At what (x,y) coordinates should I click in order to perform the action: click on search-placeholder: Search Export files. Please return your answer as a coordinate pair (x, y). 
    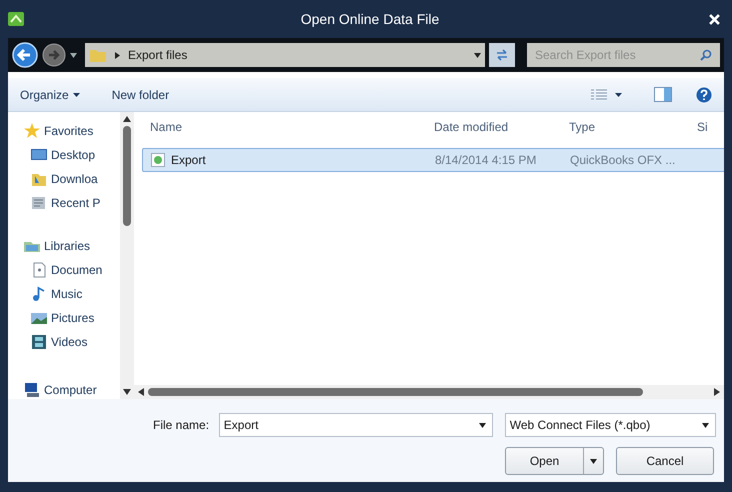
    Looking at the image, I should click on (586, 55).